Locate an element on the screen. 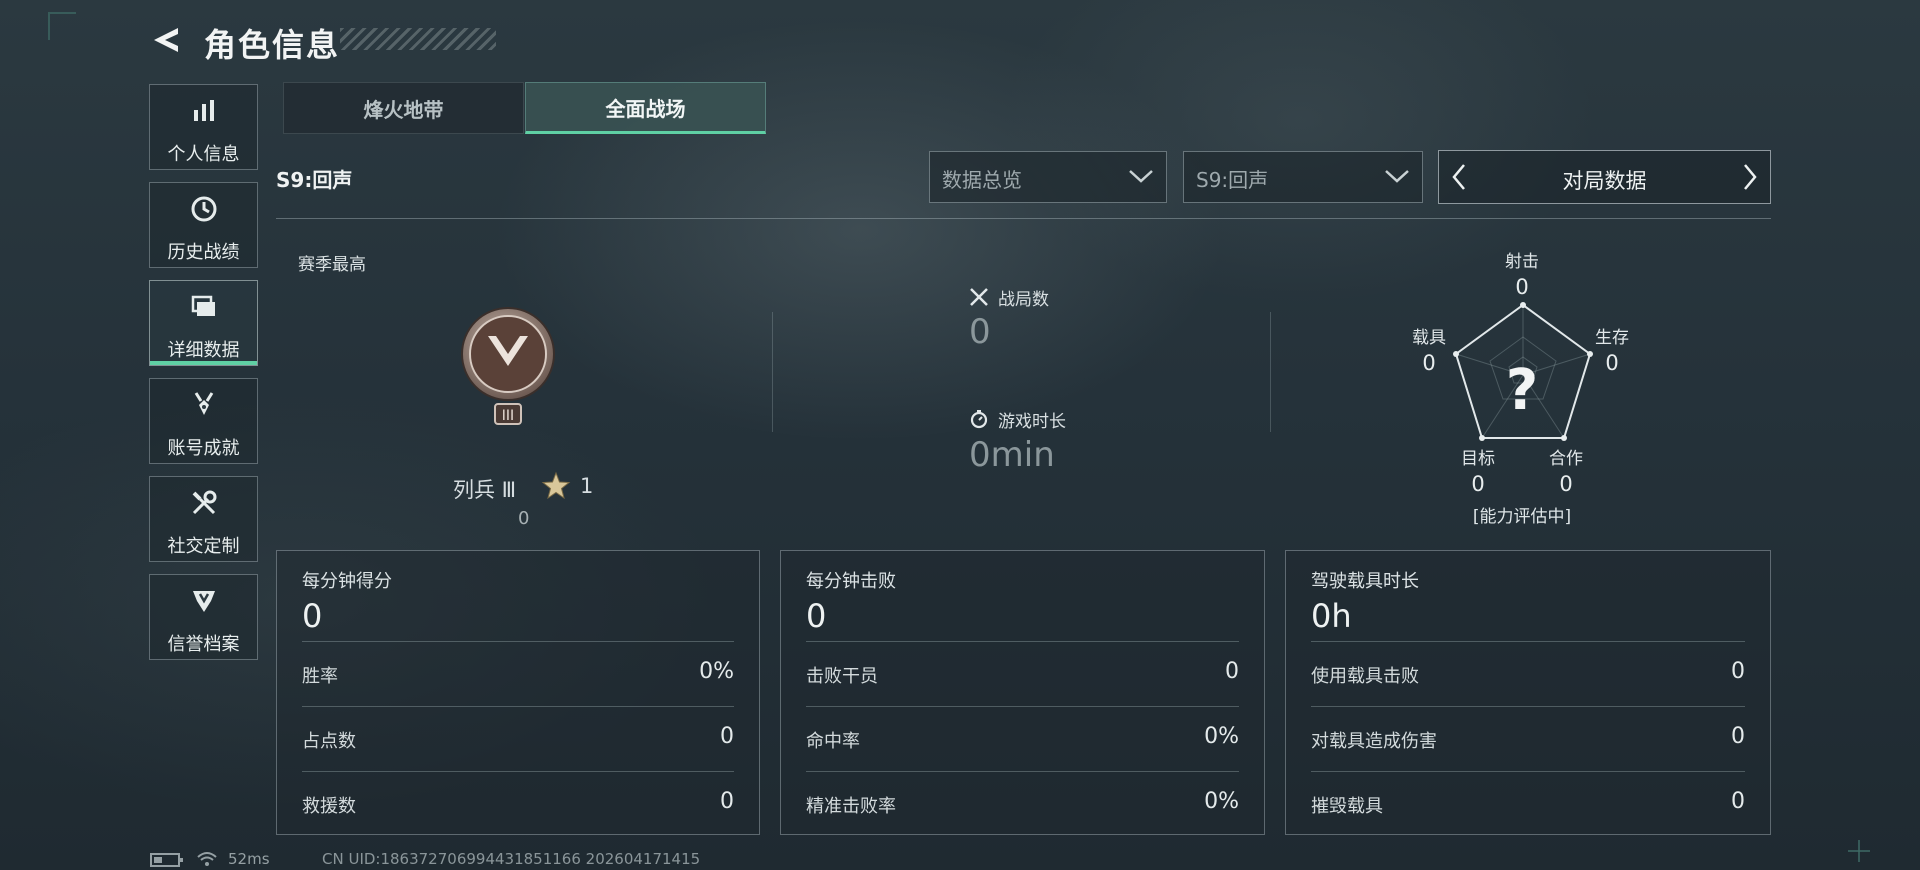 This screenshot has height=870, width=1920. star-icon is located at coordinates (556, 485).